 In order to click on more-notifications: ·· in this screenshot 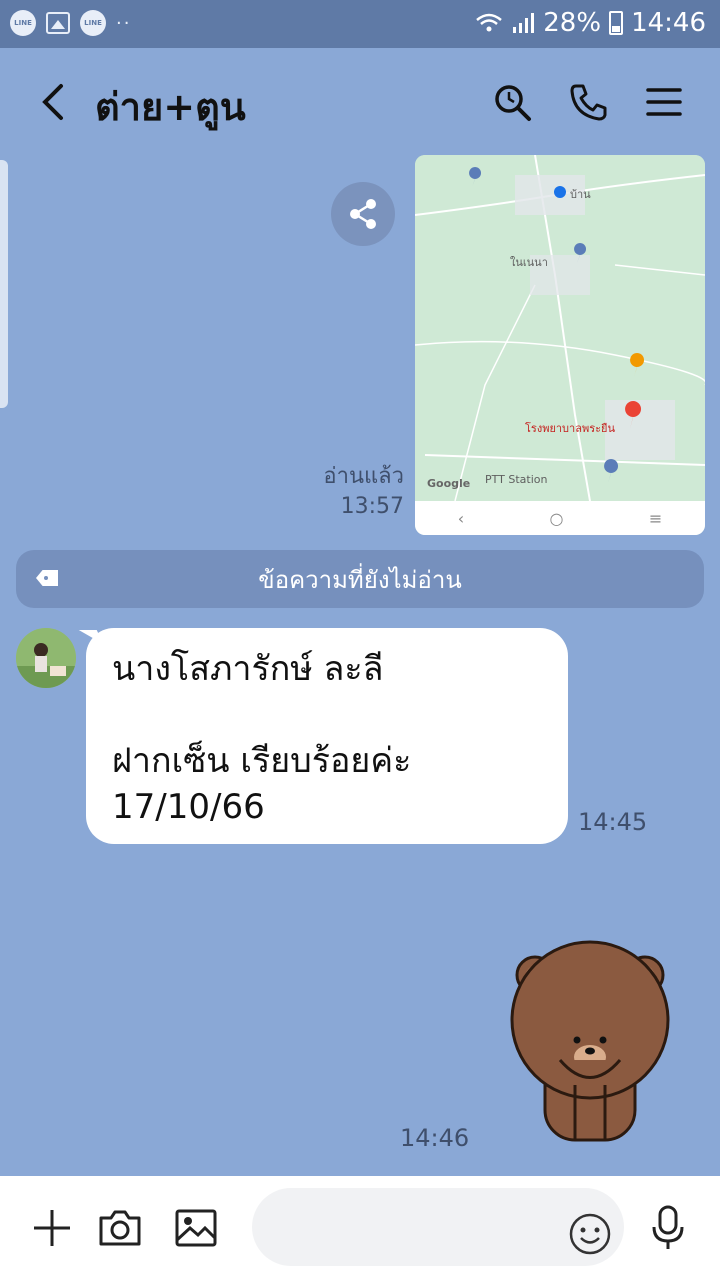, I will do `click(124, 23)`.